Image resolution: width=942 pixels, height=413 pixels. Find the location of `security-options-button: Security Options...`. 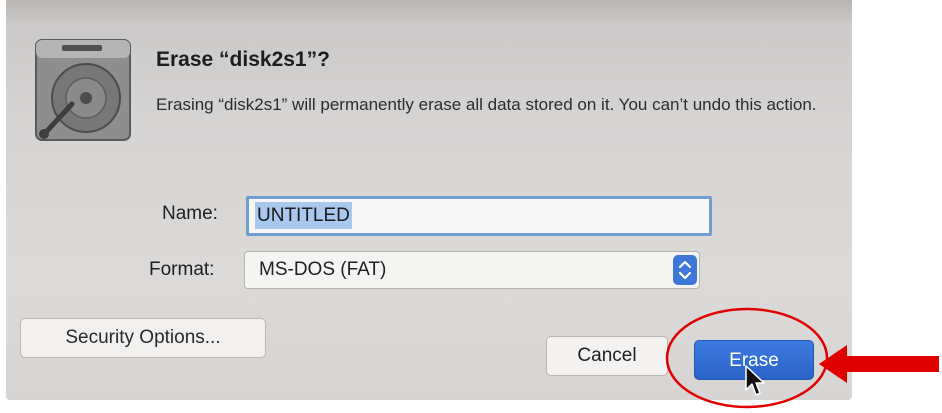

security-options-button: Security Options... is located at coordinates (143, 338).